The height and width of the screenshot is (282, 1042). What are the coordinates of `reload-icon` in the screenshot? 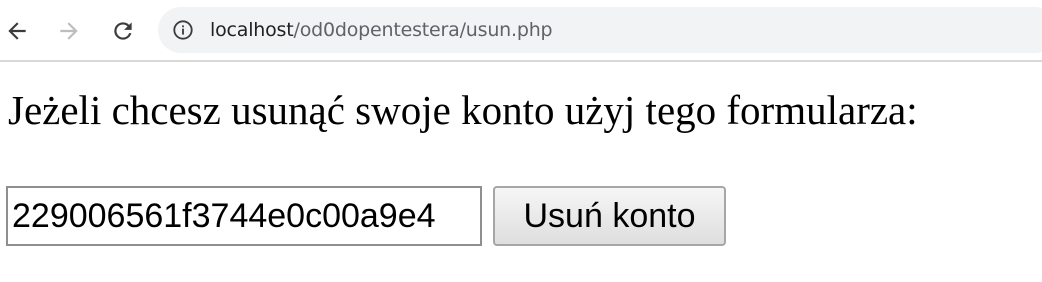 It's located at (123, 31).